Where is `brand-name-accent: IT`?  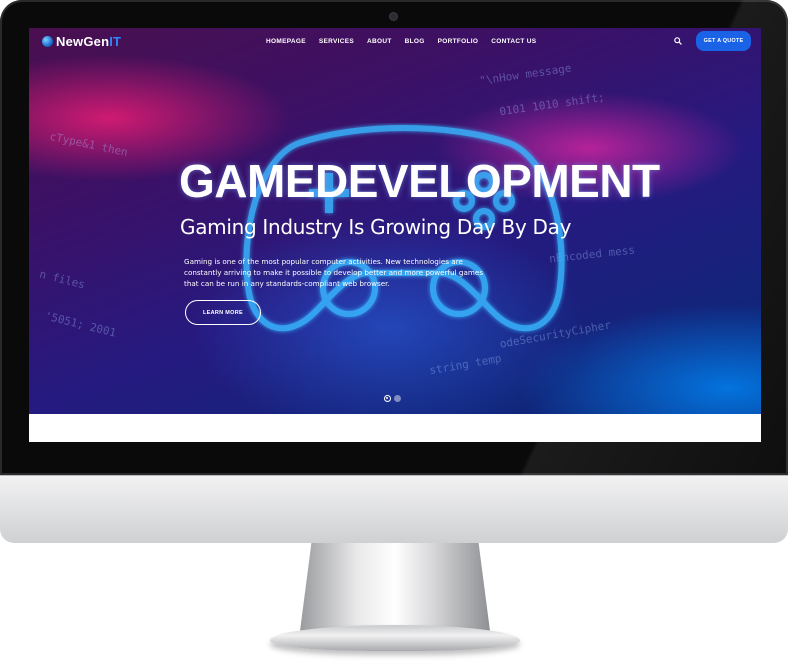 brand-name-accent: IT is located at coordinates (115, 41).